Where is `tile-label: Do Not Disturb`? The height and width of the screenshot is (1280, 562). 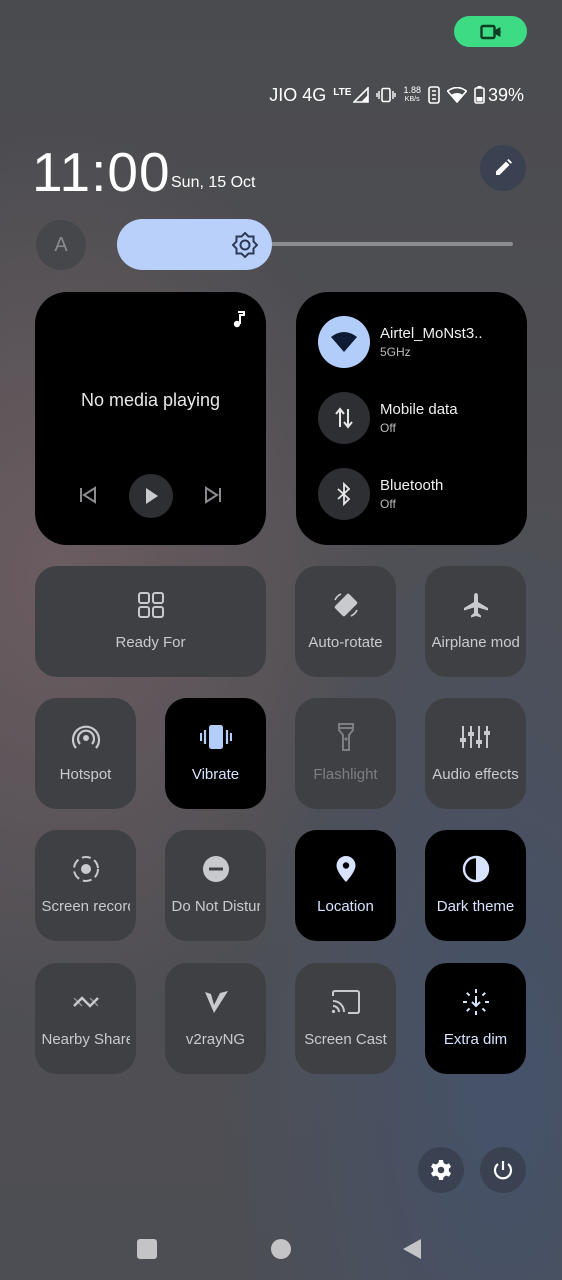 tile-label: Do Not Disturb is located at coordinates (215, 906).